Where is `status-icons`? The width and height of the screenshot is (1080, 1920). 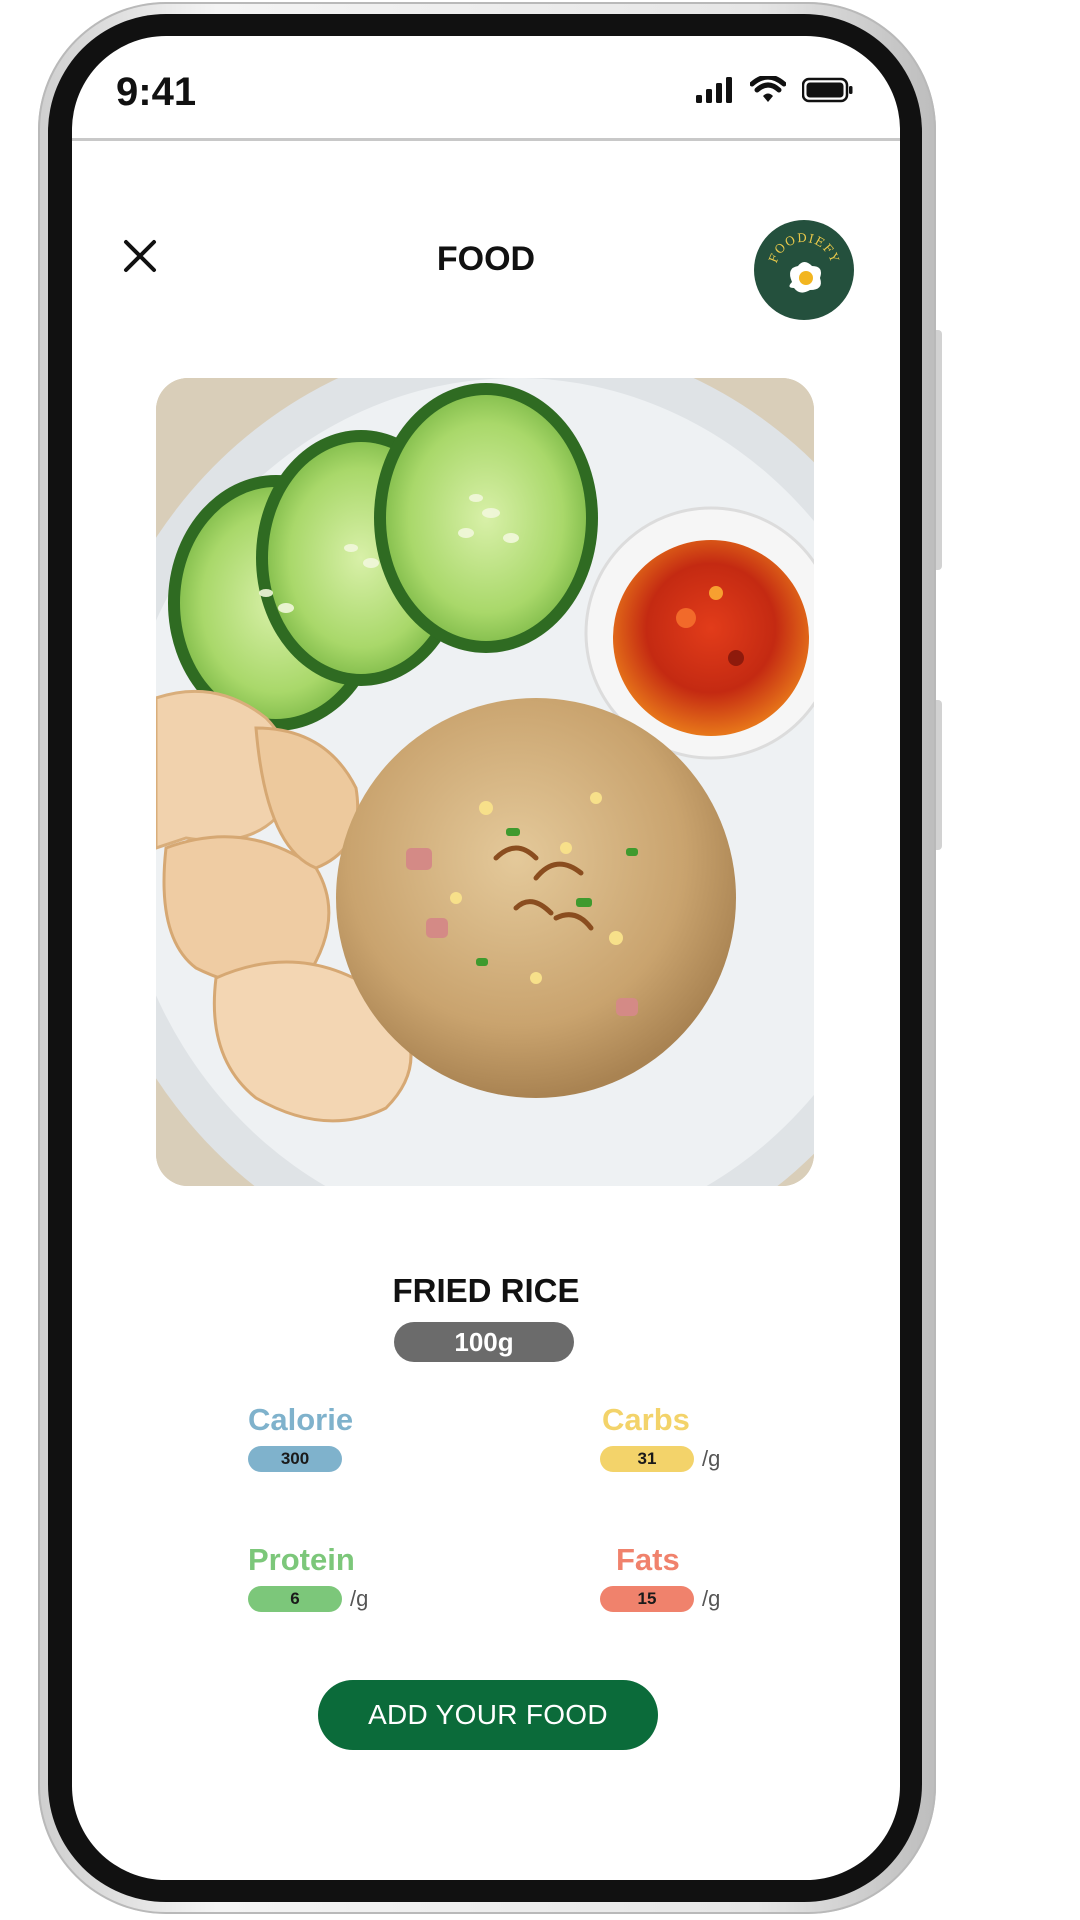
status-icons is located at coordinates (775, 90).